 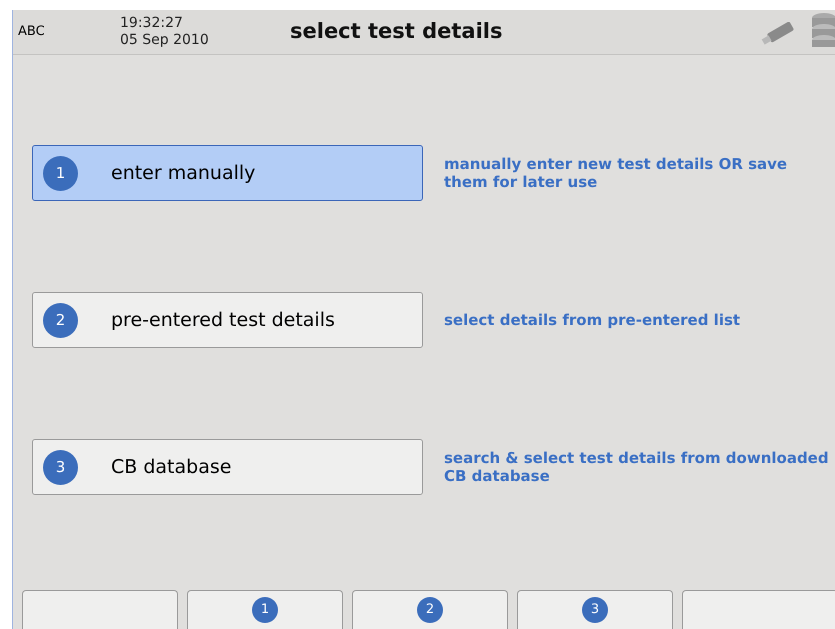 What do you see at coordinates (593, 320) in the screenshot?
I see `option-description: select details from pre-entered list` at bounding box center [593, 320].